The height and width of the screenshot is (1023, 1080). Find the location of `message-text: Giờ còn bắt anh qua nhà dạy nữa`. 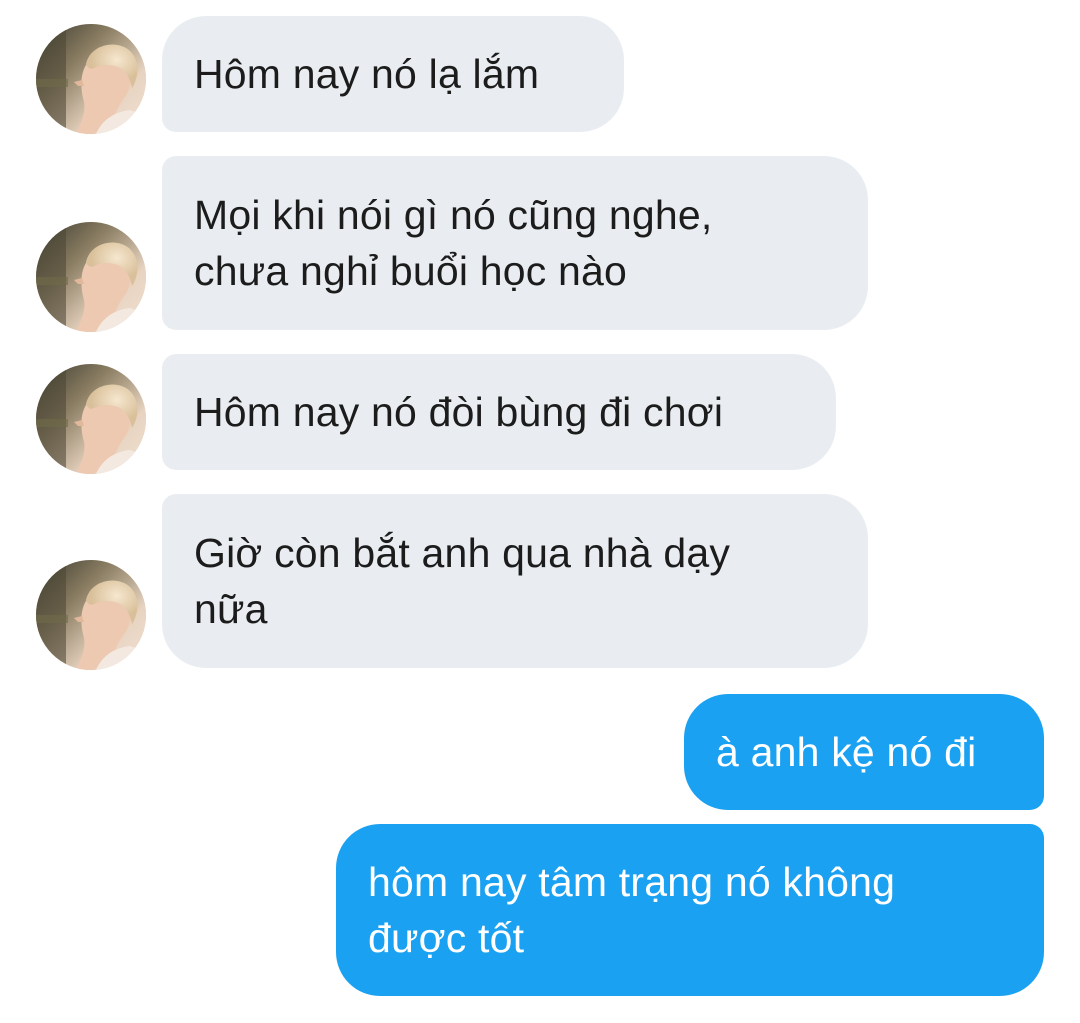

message-text: Giờ còn bắt anh qua nhà dạy nữa is located at coordinates (462, 581).